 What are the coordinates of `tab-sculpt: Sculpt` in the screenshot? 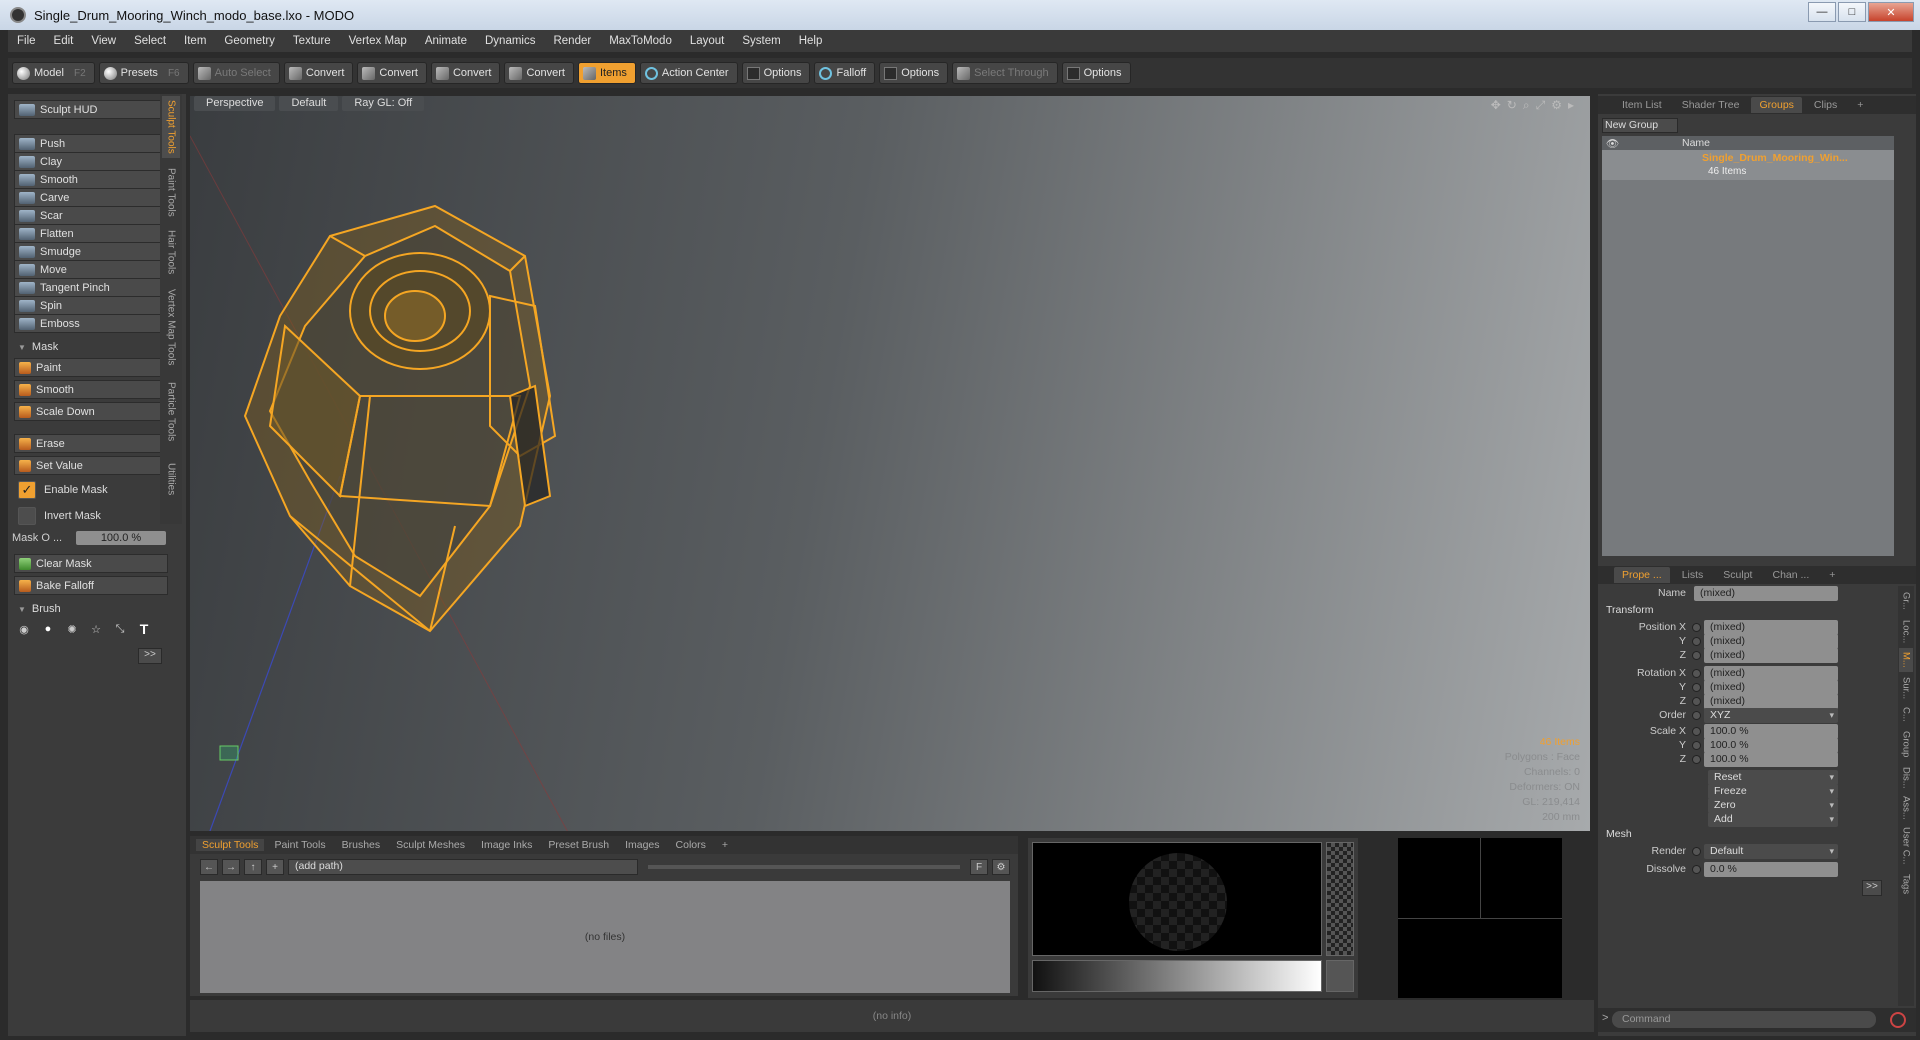 It's located at (1737, 575).